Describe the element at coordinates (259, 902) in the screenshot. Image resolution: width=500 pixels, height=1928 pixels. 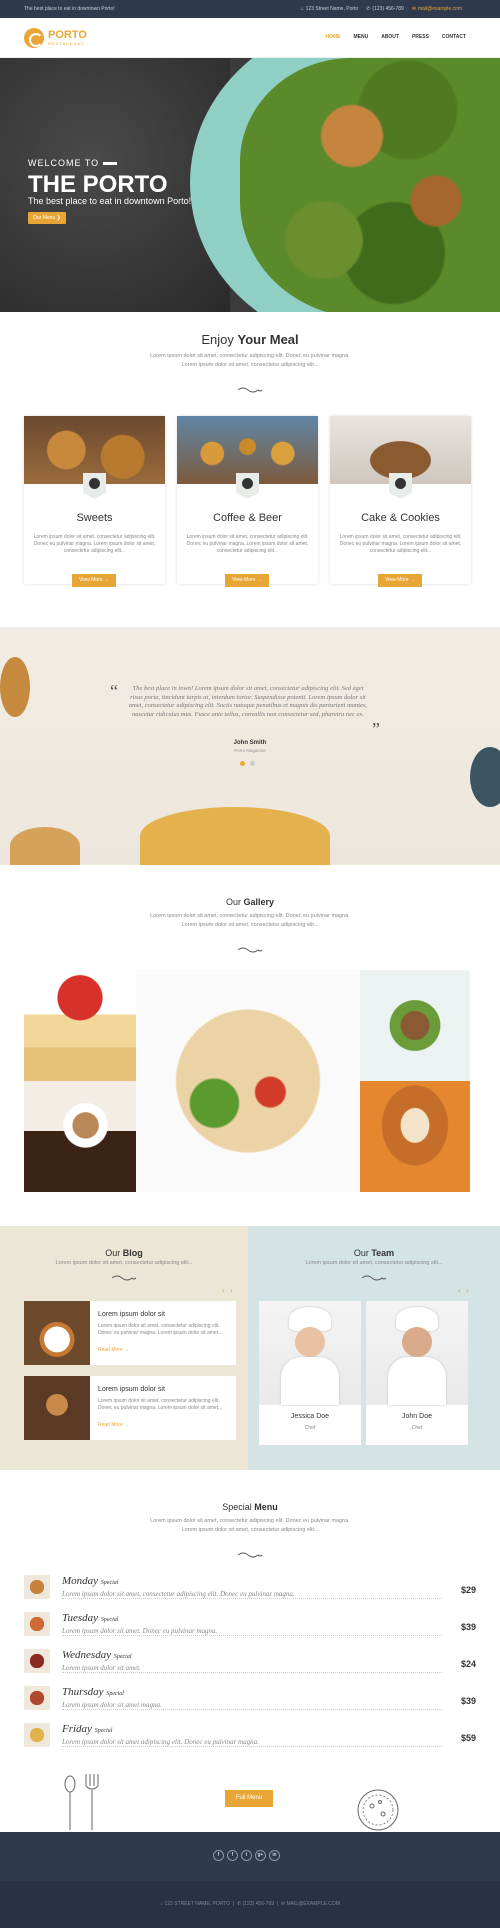
I see `gallery-title-bold: Gallery` at that location.